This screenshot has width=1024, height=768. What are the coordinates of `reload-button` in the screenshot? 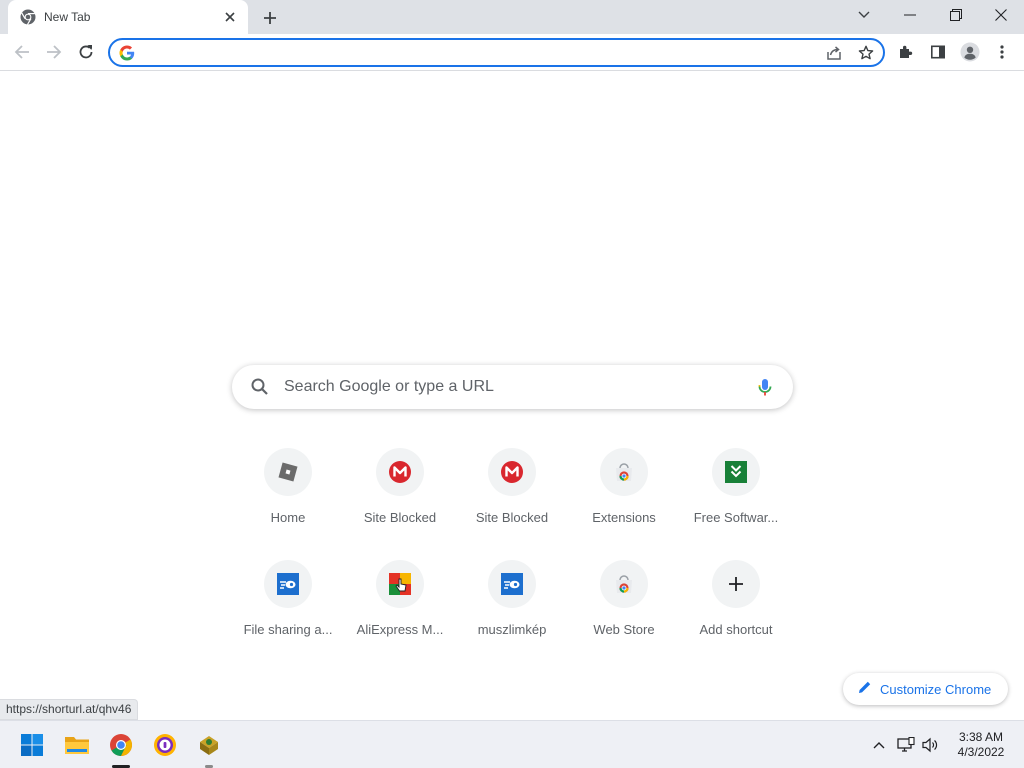 It's located at (86, 52).